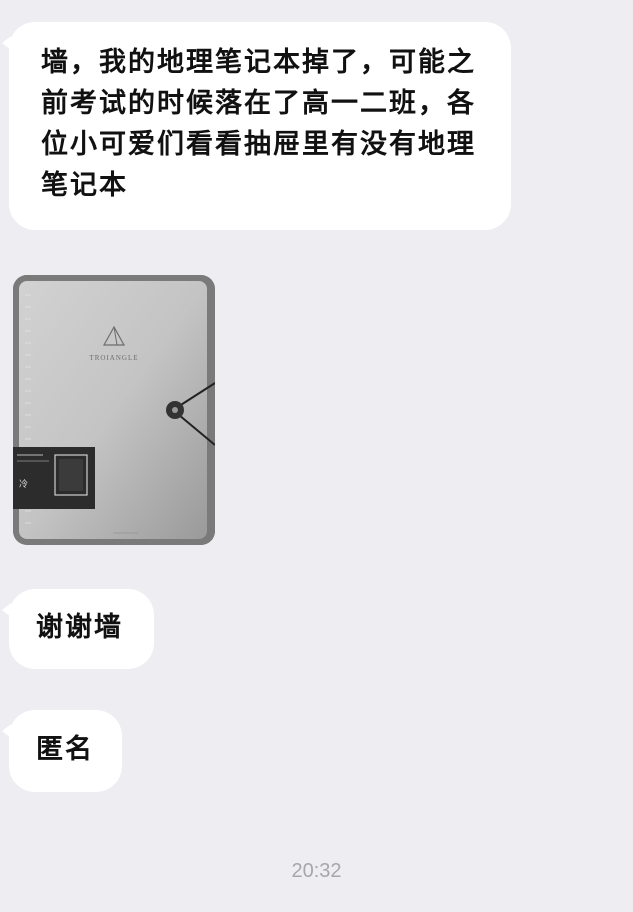  I want to click on message-timestamp: 20:32, so click(316, 871).